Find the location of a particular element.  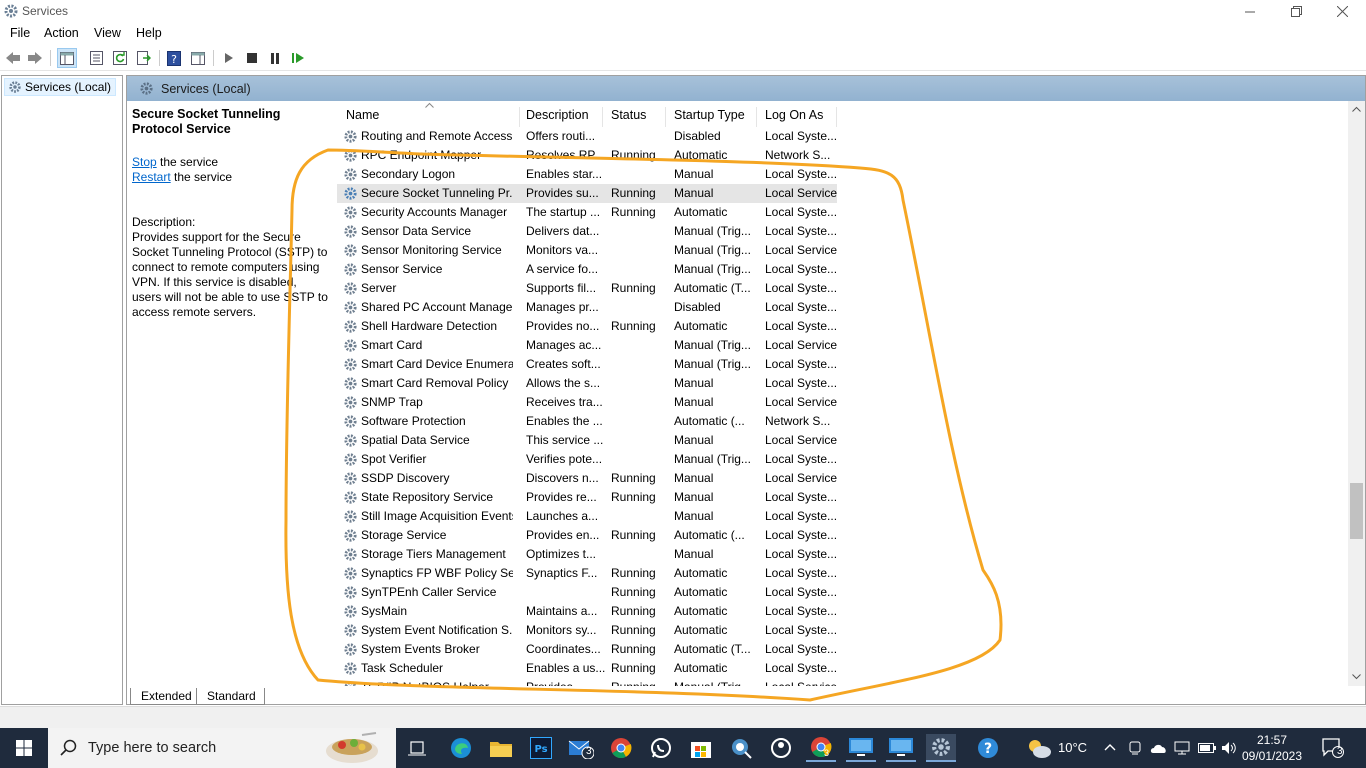

tree-node-services-local: Services (Local) is located at coordinates (60, 87).